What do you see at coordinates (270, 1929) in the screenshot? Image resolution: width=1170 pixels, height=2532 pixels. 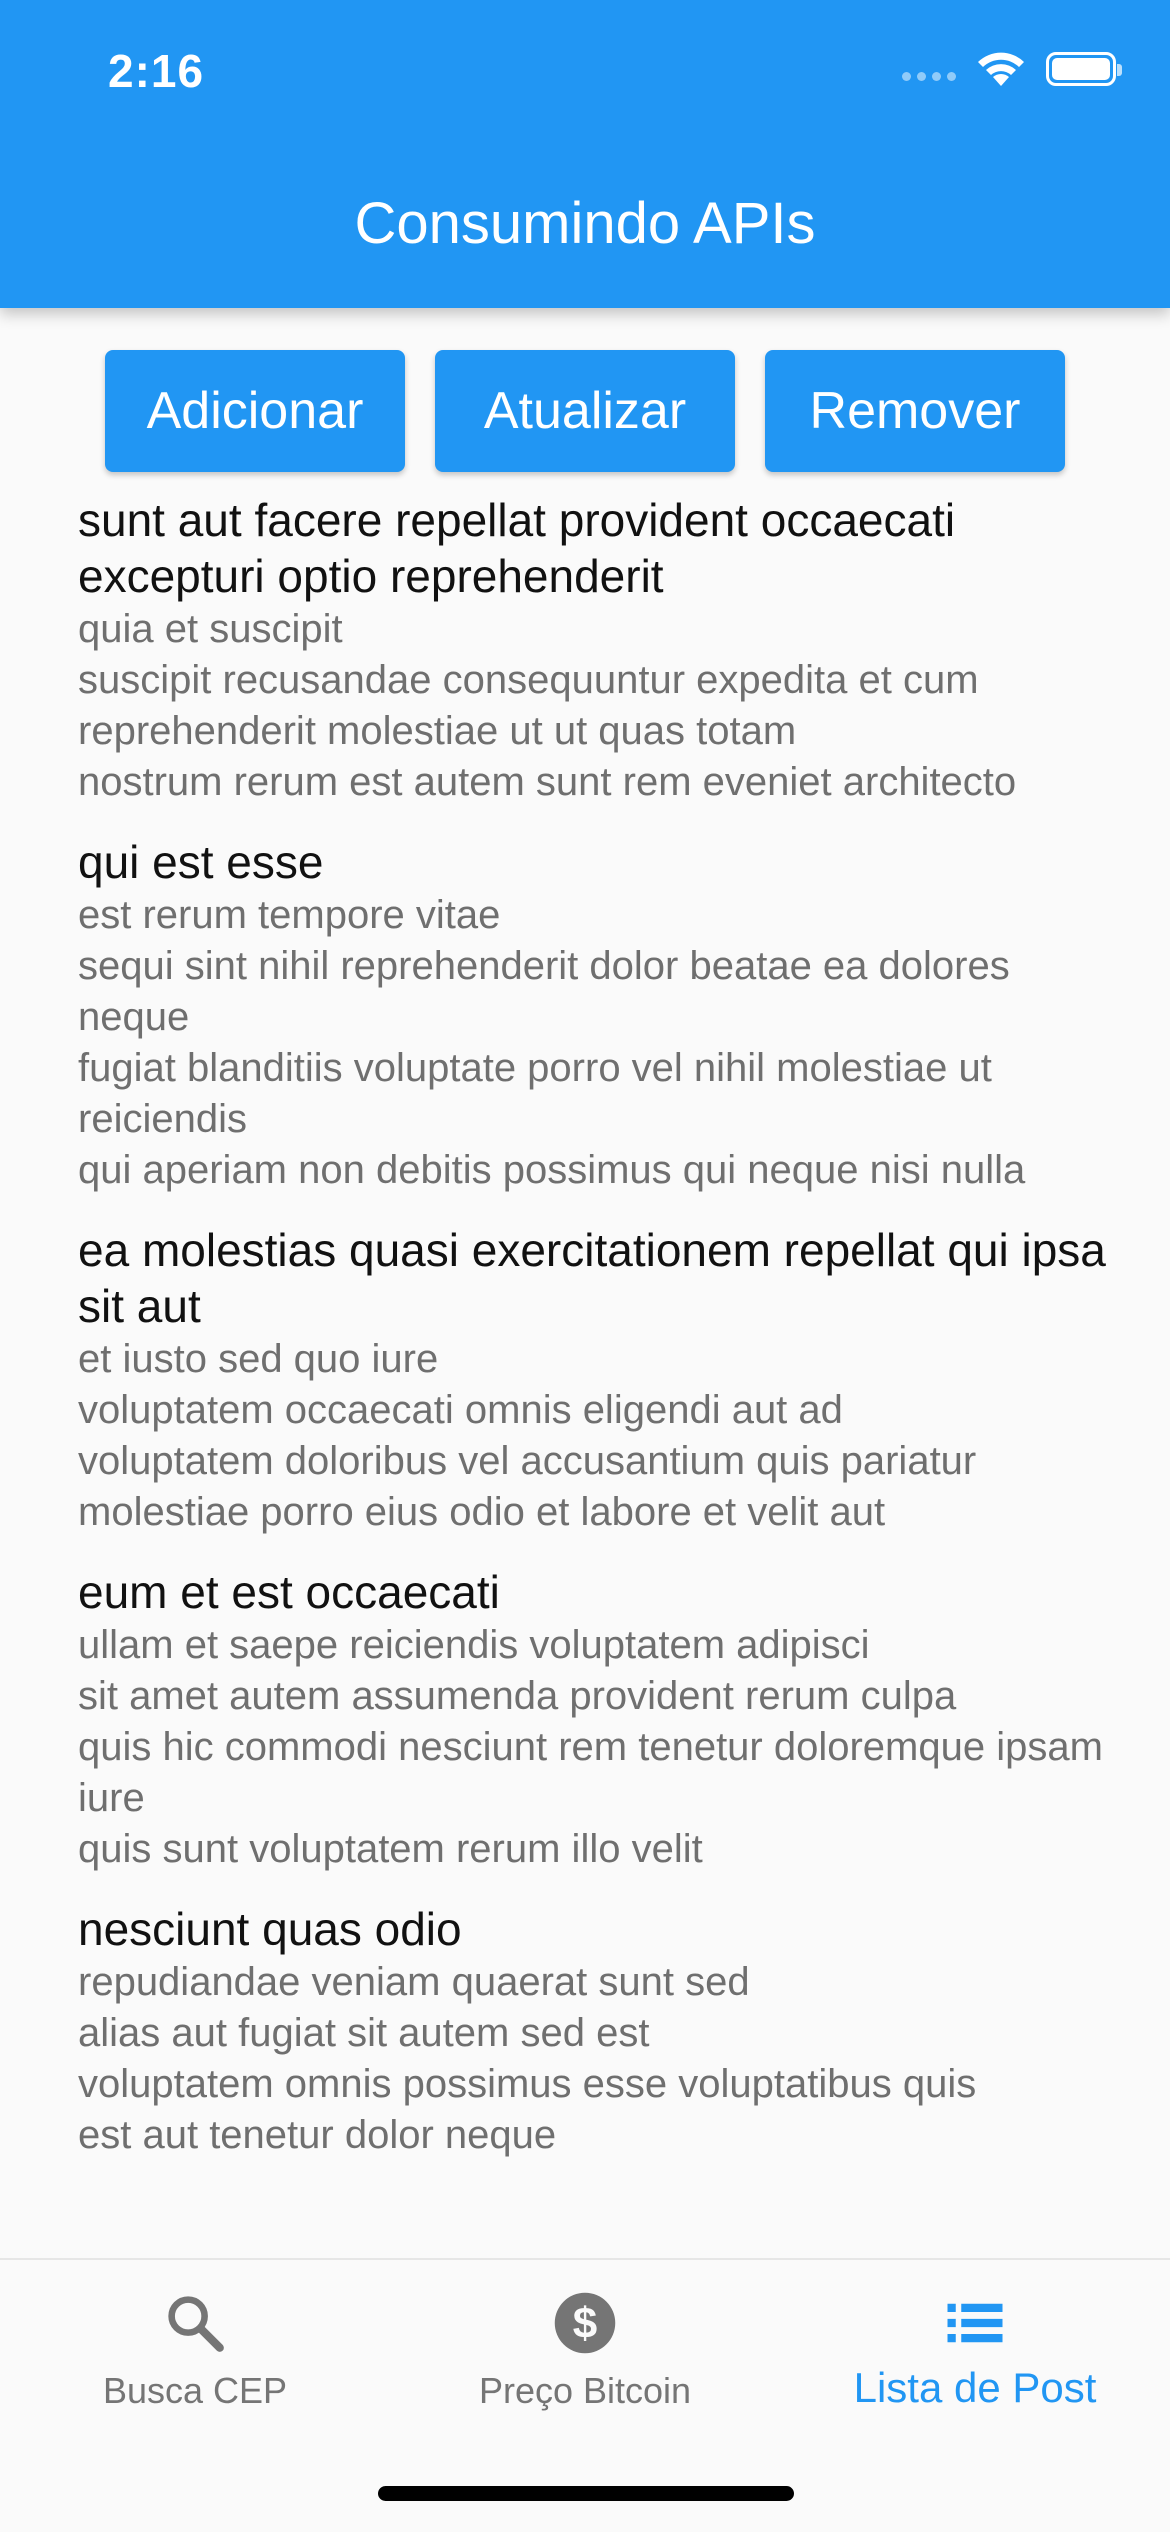 I see `post-title: nesciunt quas odio` at bounding box center [270, 1929].